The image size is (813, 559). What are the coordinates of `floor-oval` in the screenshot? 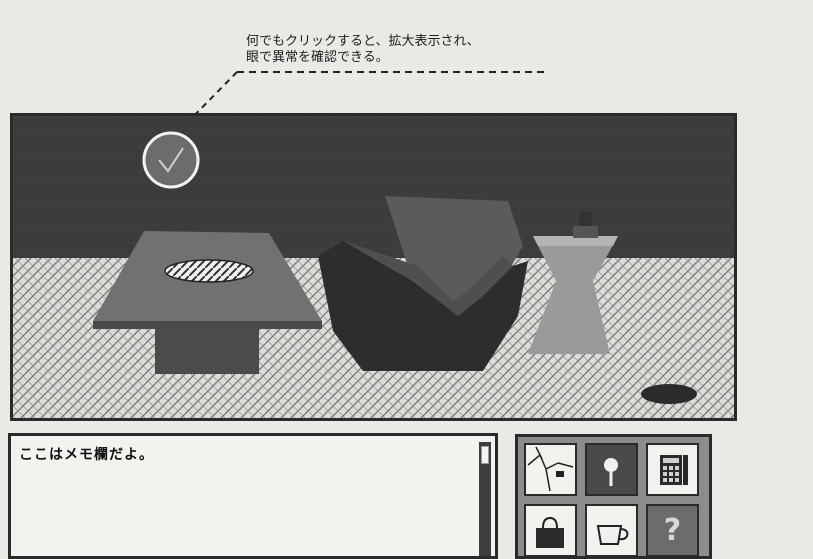 It's located at (669, 394).